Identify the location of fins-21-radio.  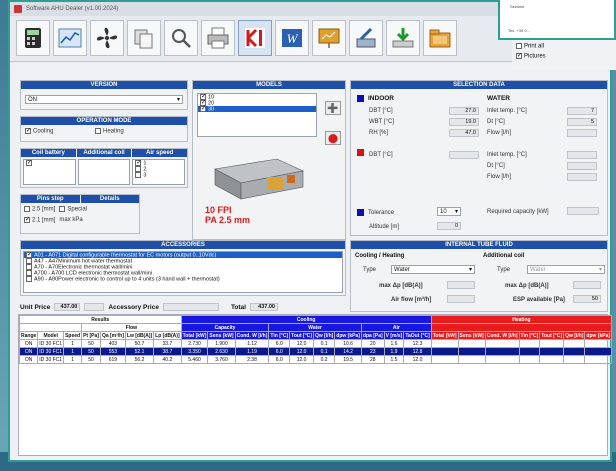
(27, 219).